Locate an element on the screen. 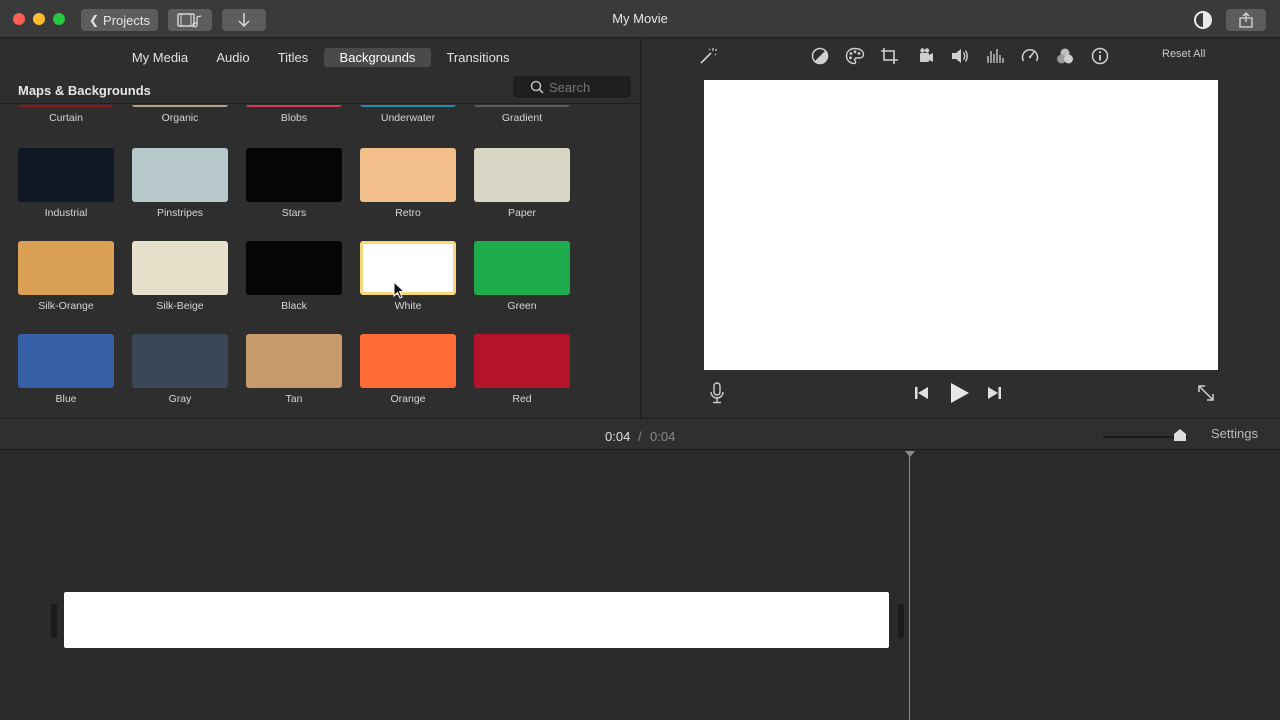  background-thumb-orange is located at coordinates (408, 361).